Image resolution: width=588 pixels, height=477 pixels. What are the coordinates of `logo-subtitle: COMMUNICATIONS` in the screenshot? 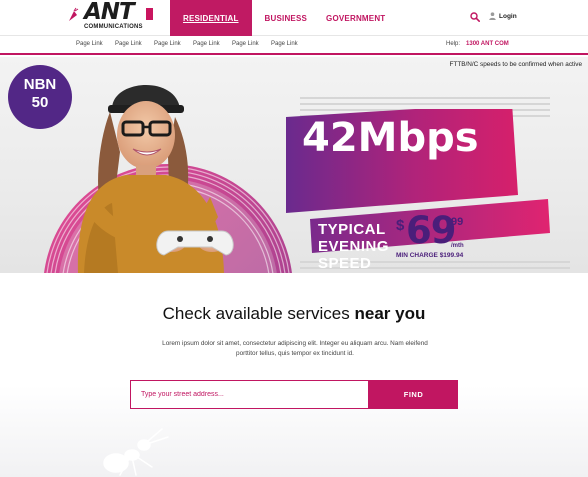 It's located at (113, 27).